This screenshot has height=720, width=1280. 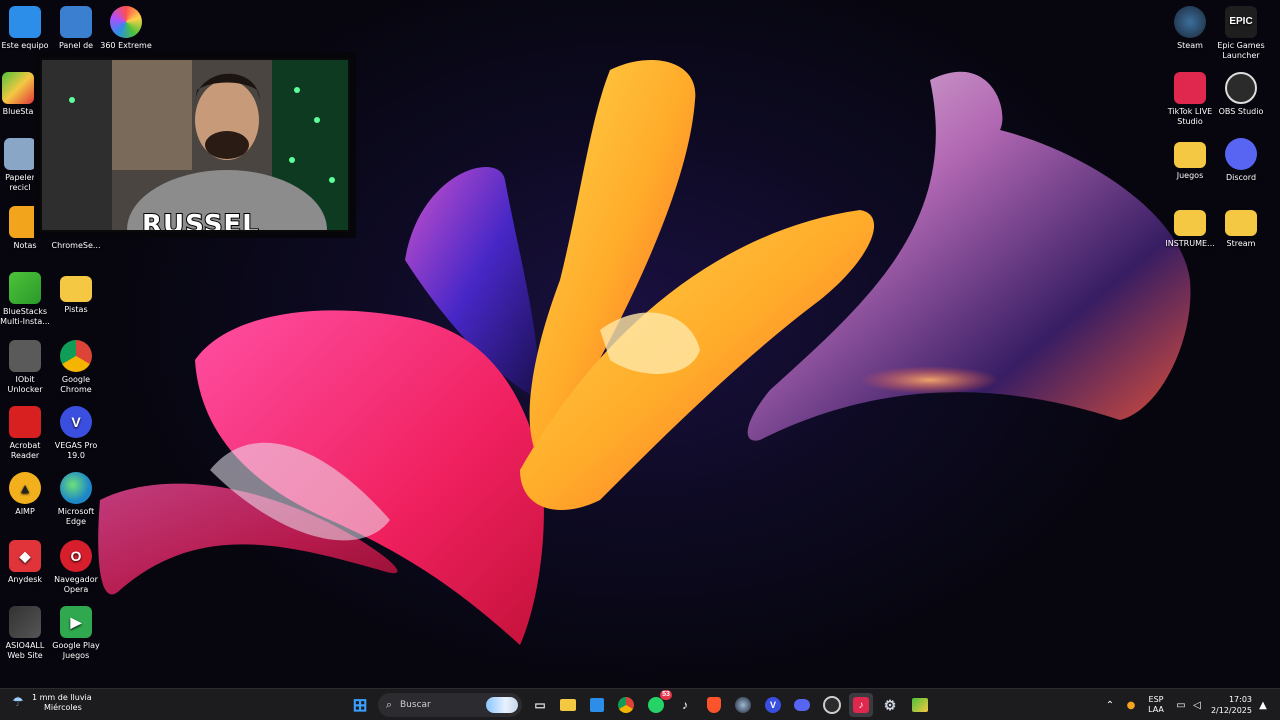 I want to click on desktop-icon-epic-games: EPIC Epic Games Launcher, so click(x=1241, y=33).